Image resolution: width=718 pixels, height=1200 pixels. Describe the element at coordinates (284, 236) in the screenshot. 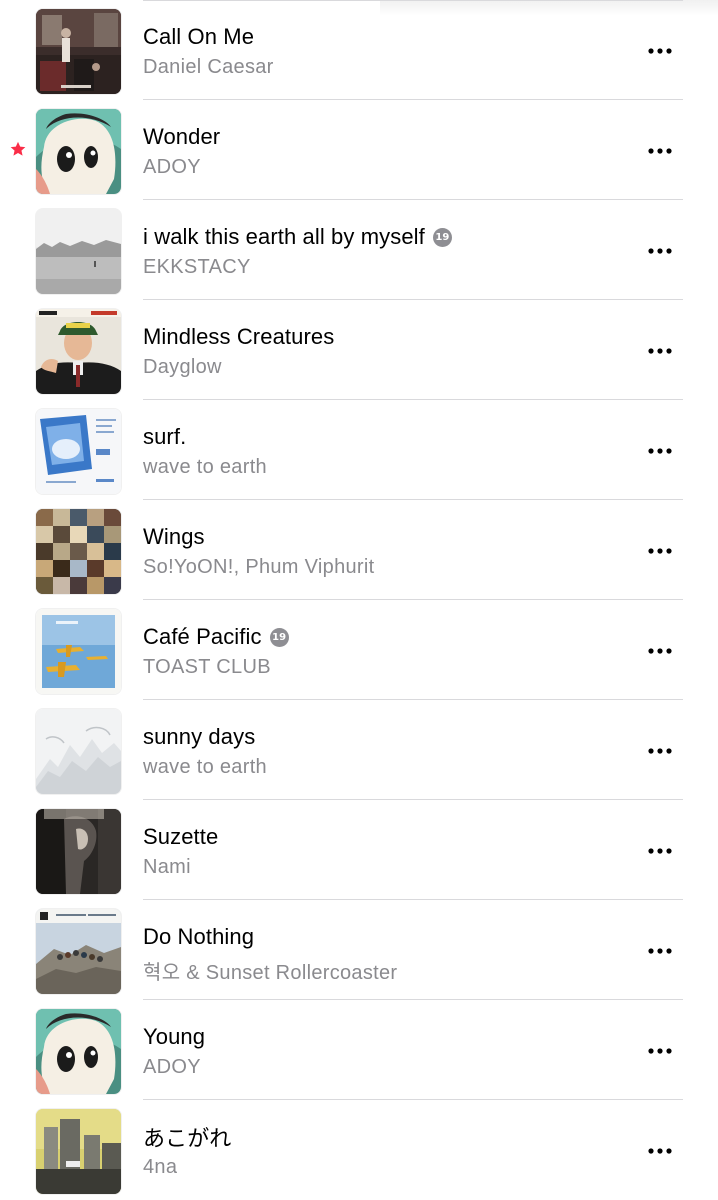

I see `song-title: i walk this earth all by myself` at that location.